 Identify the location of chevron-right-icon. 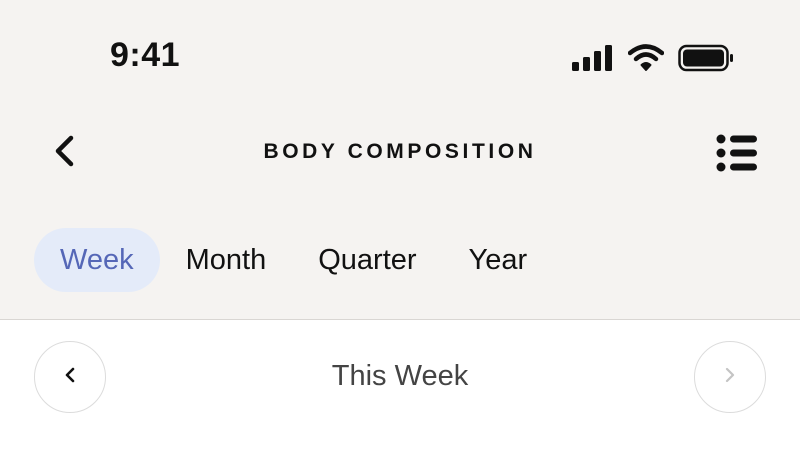
(730, 377).